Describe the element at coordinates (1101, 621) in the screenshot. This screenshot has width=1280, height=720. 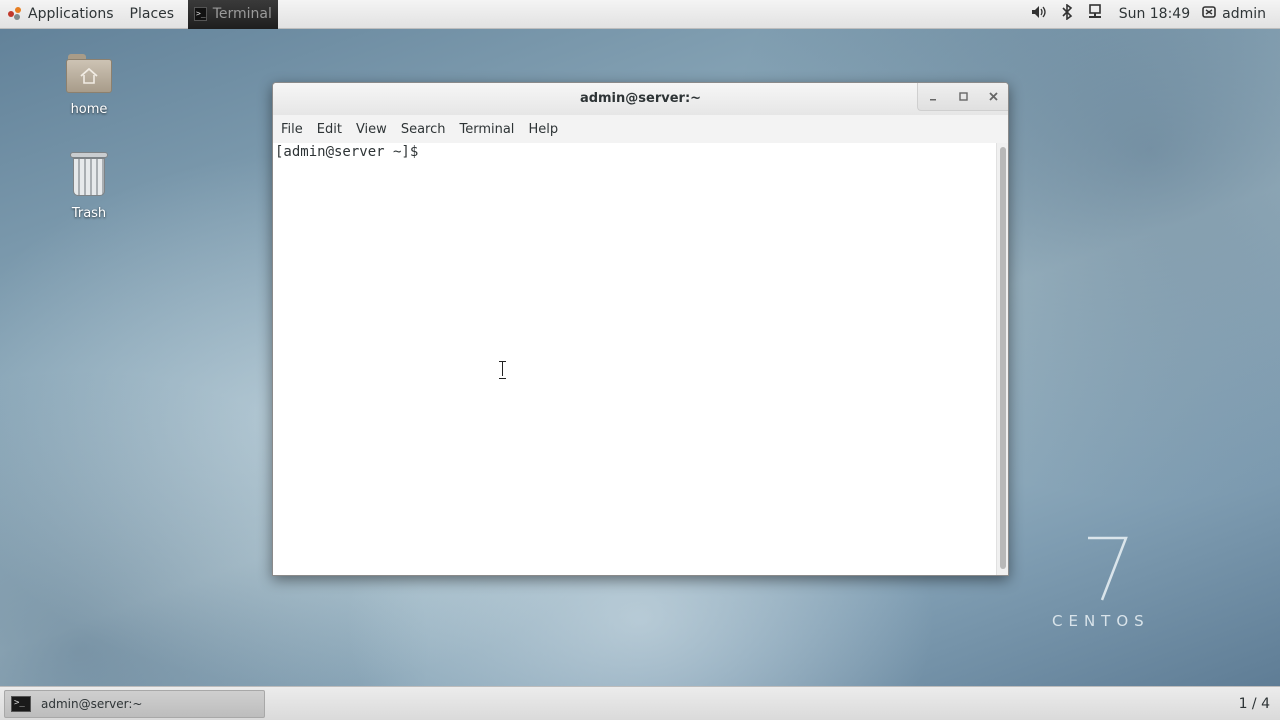
I see `centos-brand-text: CENTOS` at that location.